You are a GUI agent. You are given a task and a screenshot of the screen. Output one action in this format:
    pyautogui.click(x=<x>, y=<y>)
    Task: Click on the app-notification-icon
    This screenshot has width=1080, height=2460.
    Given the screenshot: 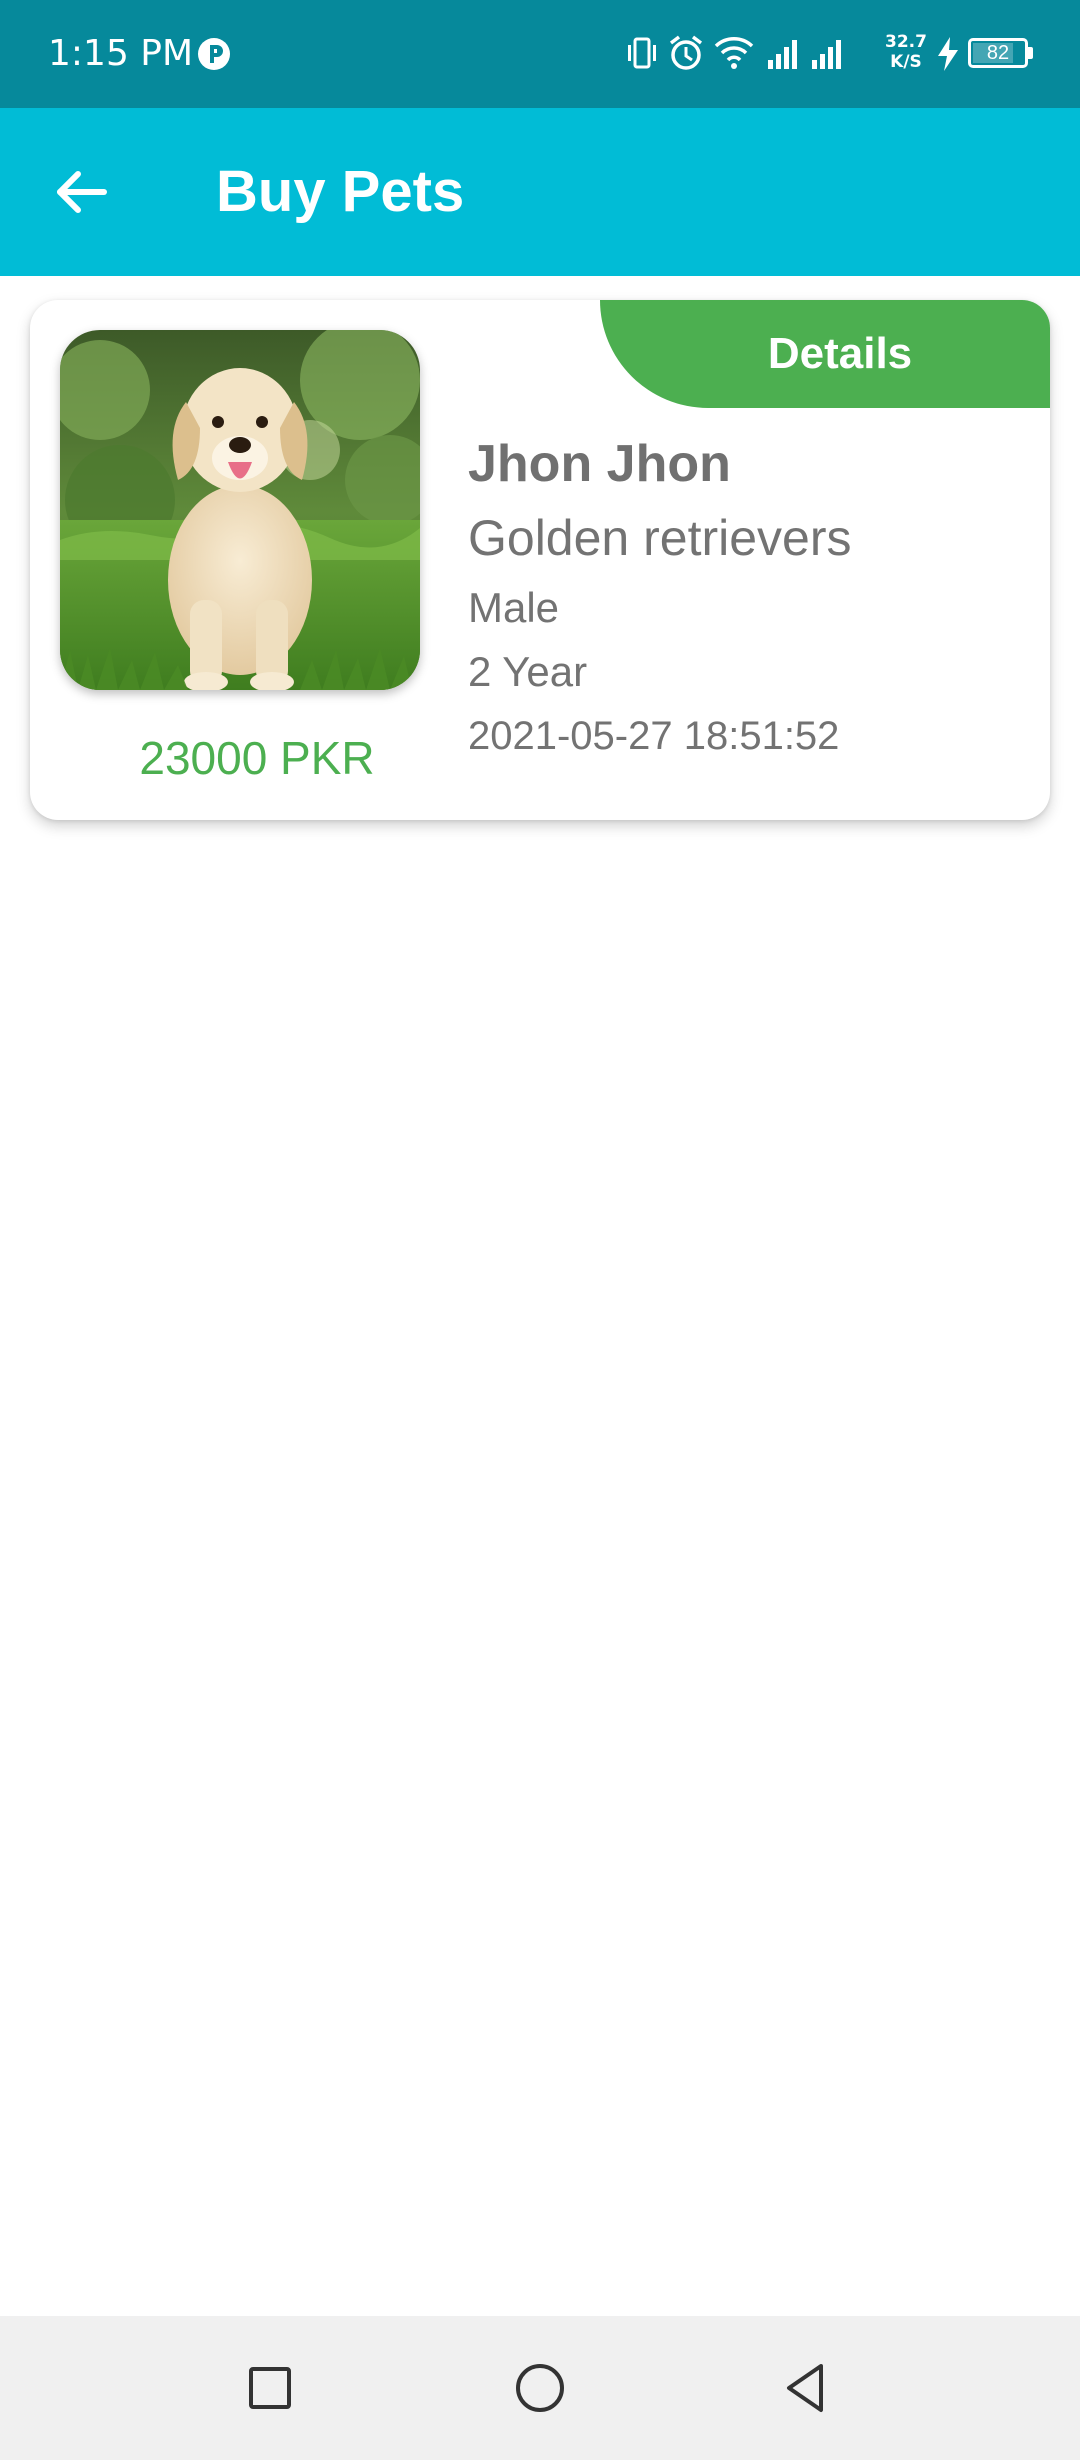 What is the action you would take?
    pyautogui.click(x=214, y=54)
    